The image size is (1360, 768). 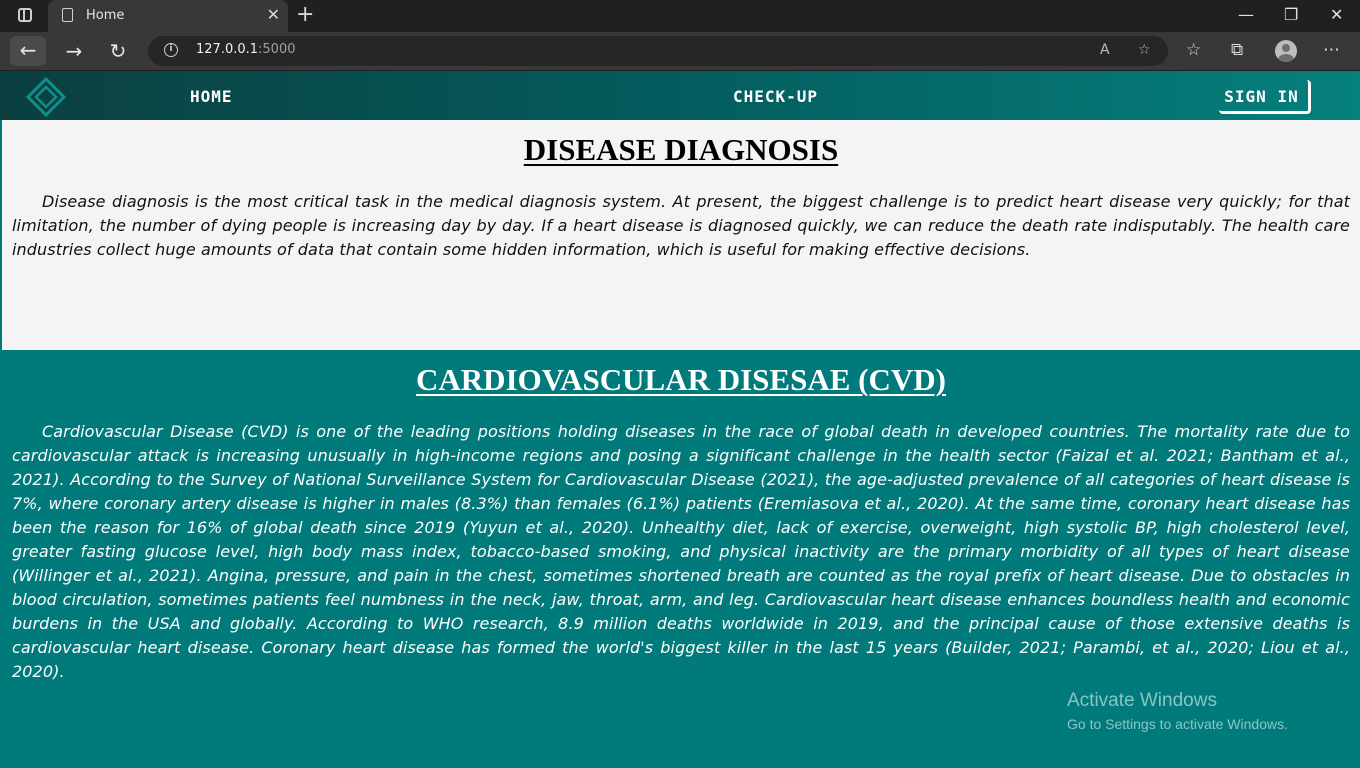 What do you see at coordinates (1237, 50) in the screenshot?
I see `collections-icon: ⧉` at bounding box center [1237, 50].